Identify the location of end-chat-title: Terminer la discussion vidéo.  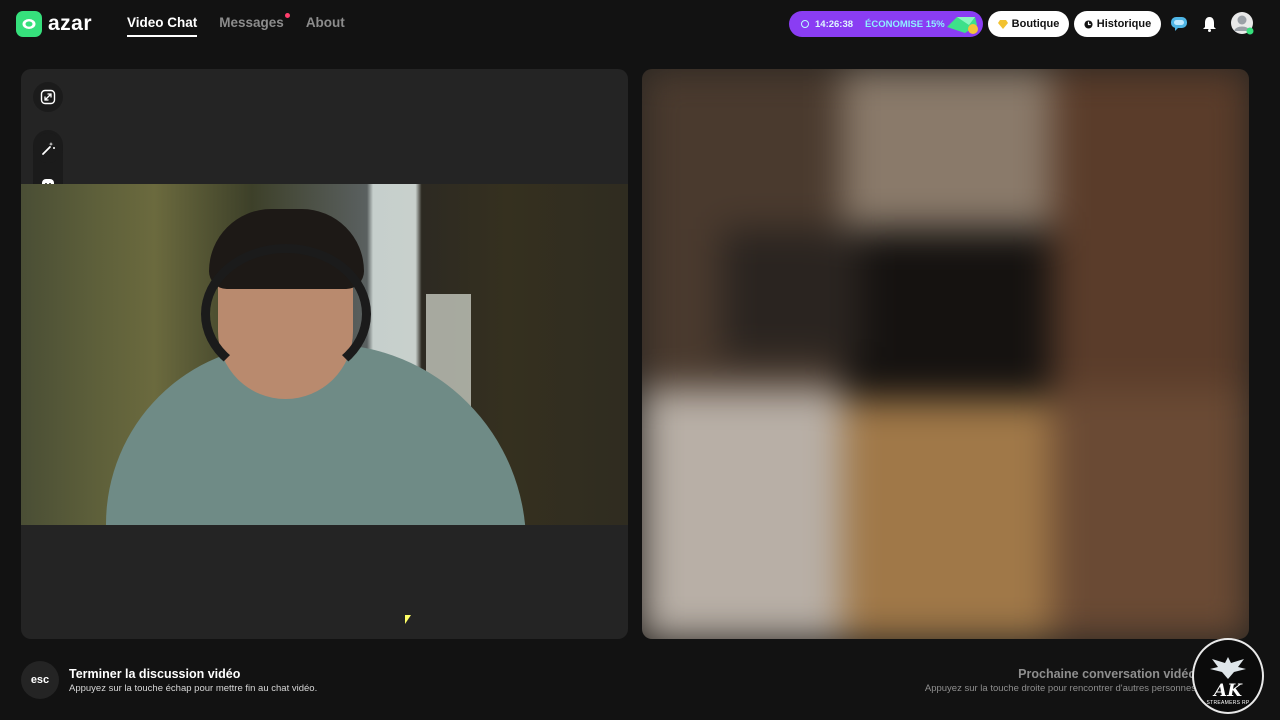
(155, 674).